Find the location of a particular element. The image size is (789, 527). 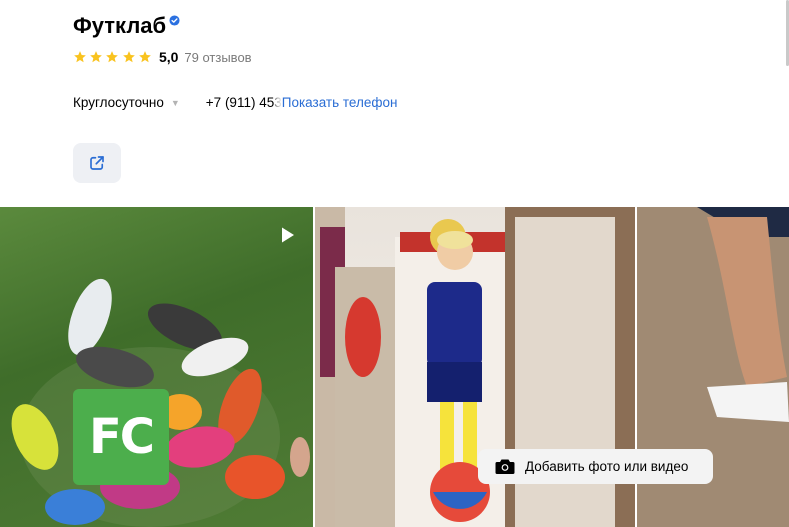

phone-partial: +7 (911) 45 is located at coordinates (240, 102).